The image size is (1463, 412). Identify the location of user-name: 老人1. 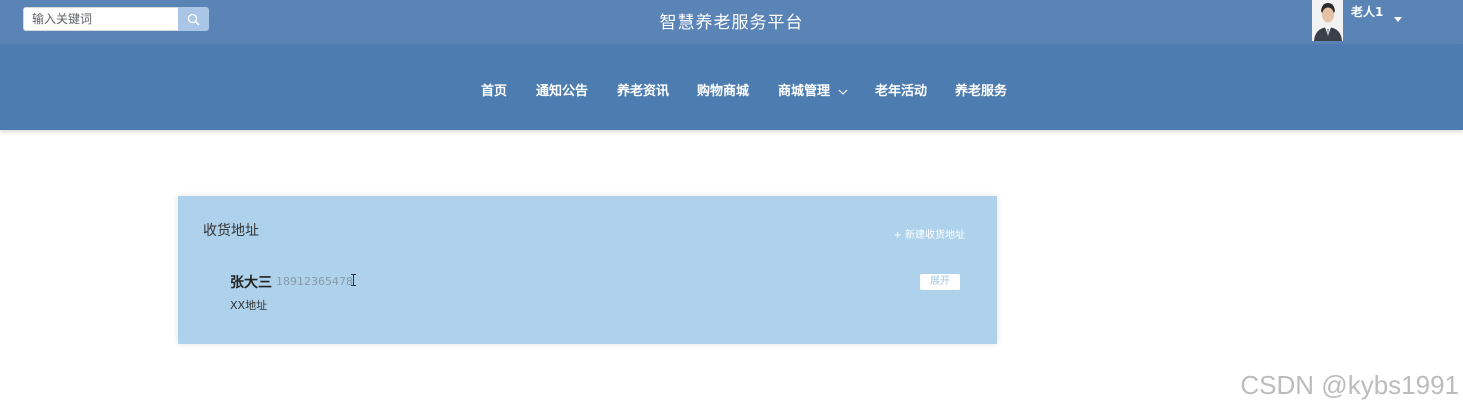
(1367, 11).